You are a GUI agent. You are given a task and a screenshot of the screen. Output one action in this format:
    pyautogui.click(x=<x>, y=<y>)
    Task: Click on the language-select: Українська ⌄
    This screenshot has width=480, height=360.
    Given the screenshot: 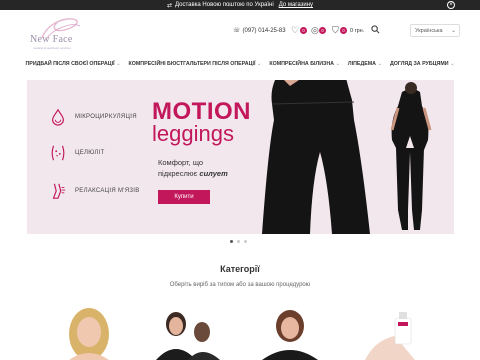 What is the action you would take?
    pyautogui.click(x=435, y=30)
    